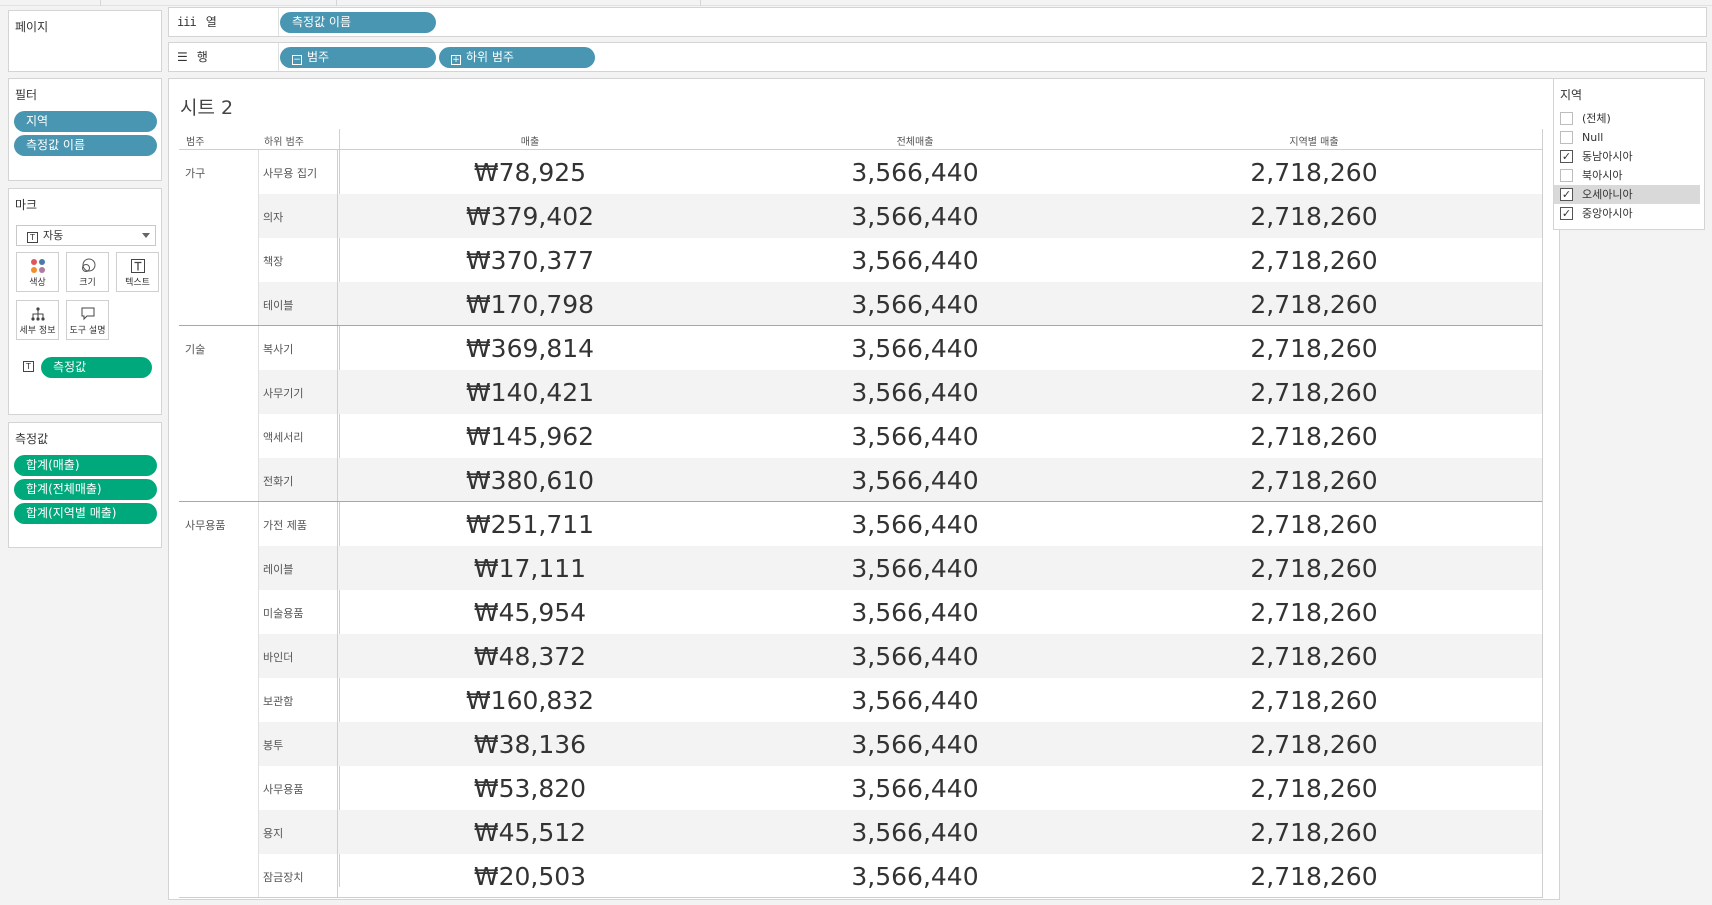  I want to click on sales-value: ₩370,377, so click(530, 260).